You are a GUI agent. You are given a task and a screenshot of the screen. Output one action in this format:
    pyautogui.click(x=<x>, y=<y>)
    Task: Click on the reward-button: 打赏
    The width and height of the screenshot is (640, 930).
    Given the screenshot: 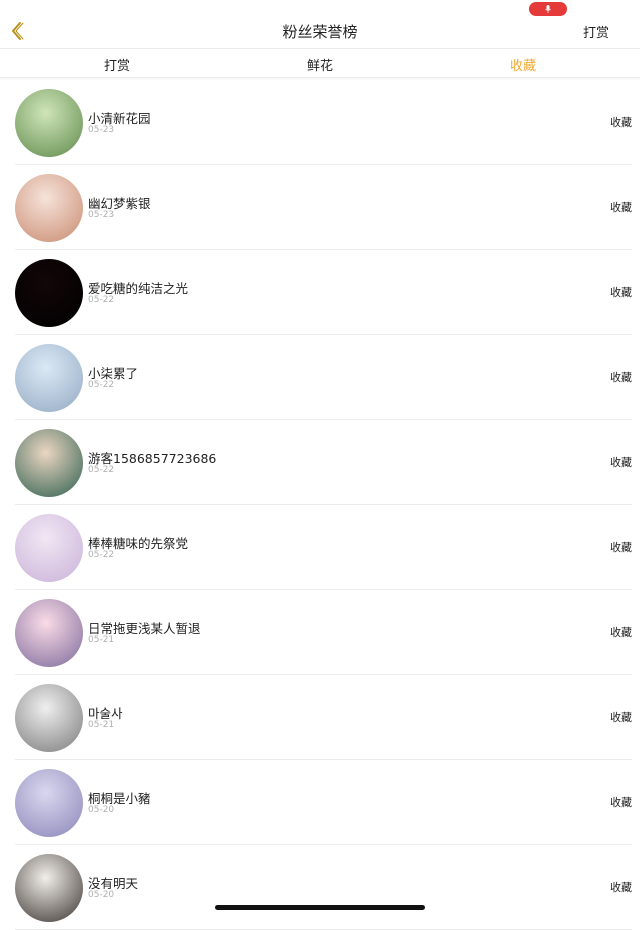 What is the action you would take?
    pyautogui.click(x=596, y=31)
    